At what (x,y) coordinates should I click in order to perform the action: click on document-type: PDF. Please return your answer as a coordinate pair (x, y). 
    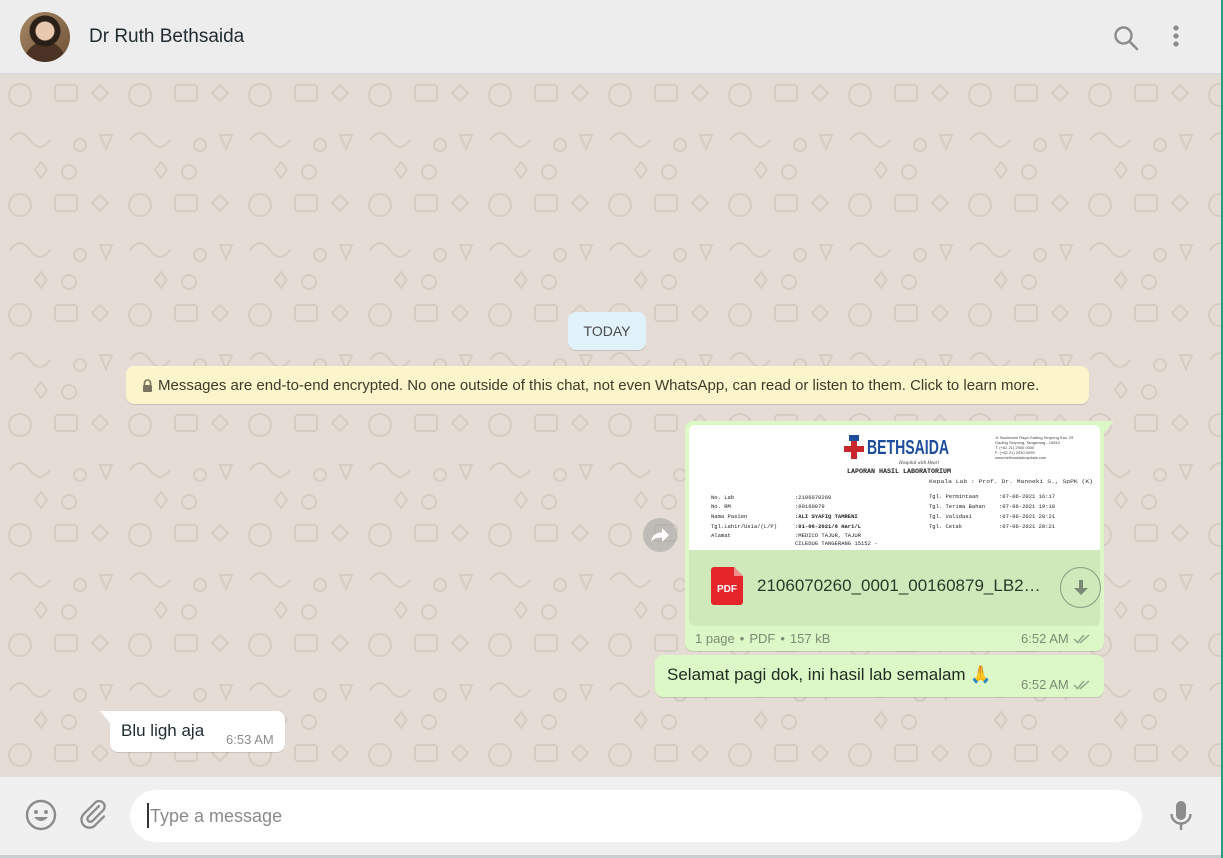
    Looking at the image, I should click on (762, 638).